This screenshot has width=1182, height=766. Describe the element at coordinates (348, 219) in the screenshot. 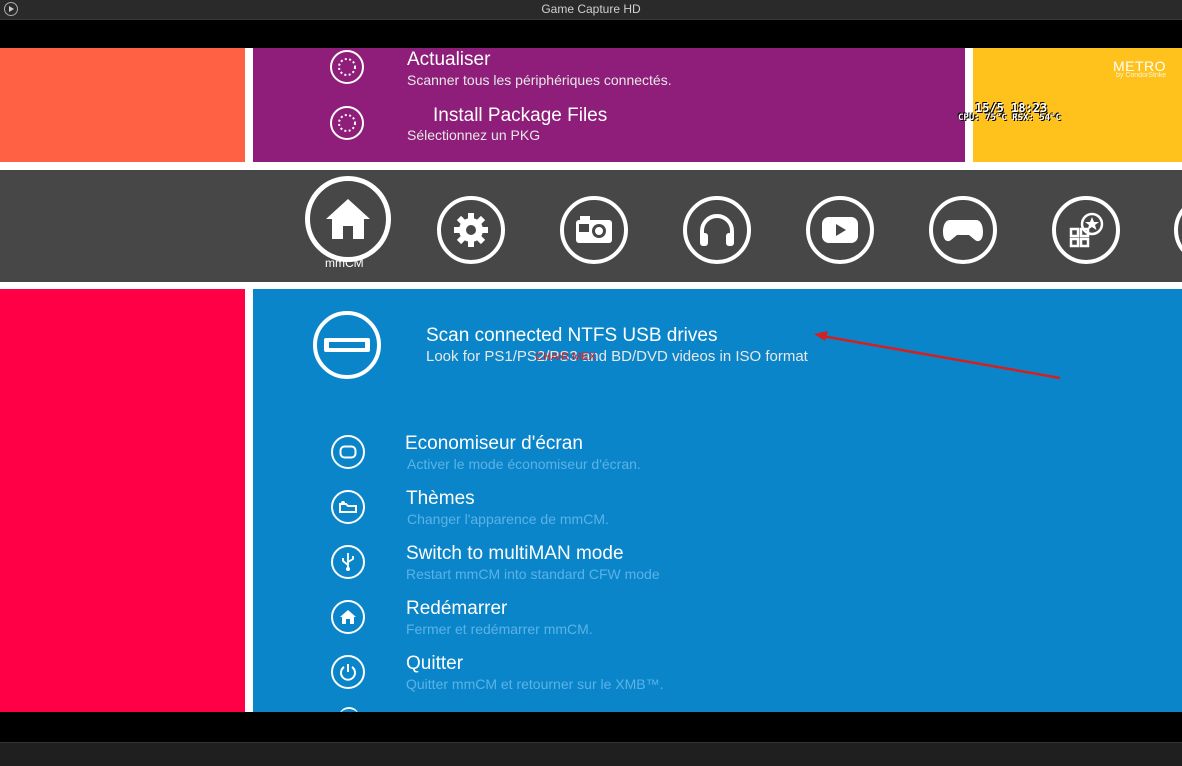

I see `home-icon` at that location.